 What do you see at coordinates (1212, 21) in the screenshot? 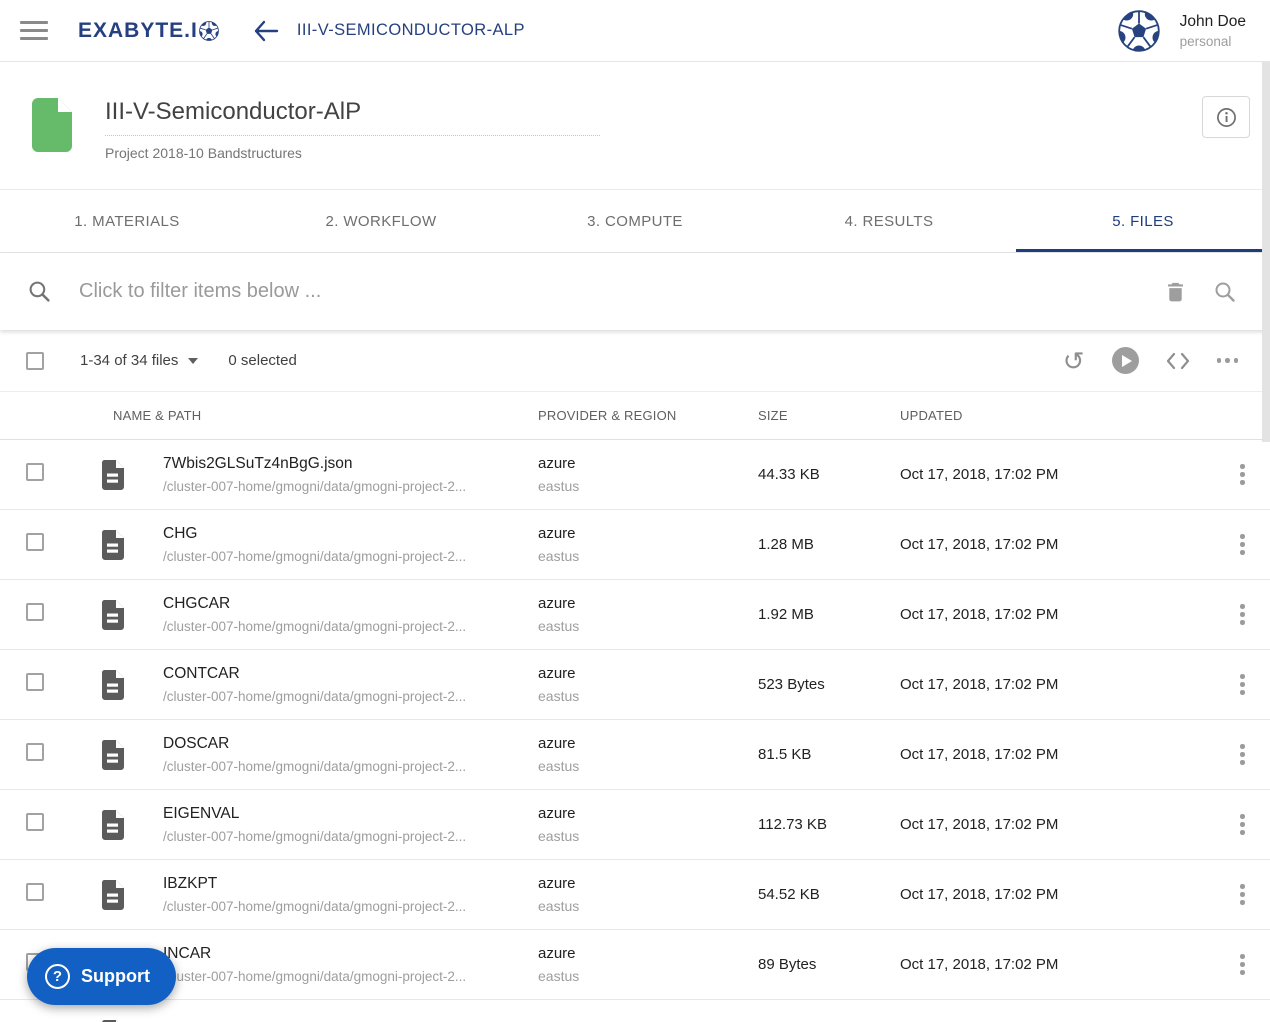
I see `user-name: John Doe` at bounding box center [1212, 21].